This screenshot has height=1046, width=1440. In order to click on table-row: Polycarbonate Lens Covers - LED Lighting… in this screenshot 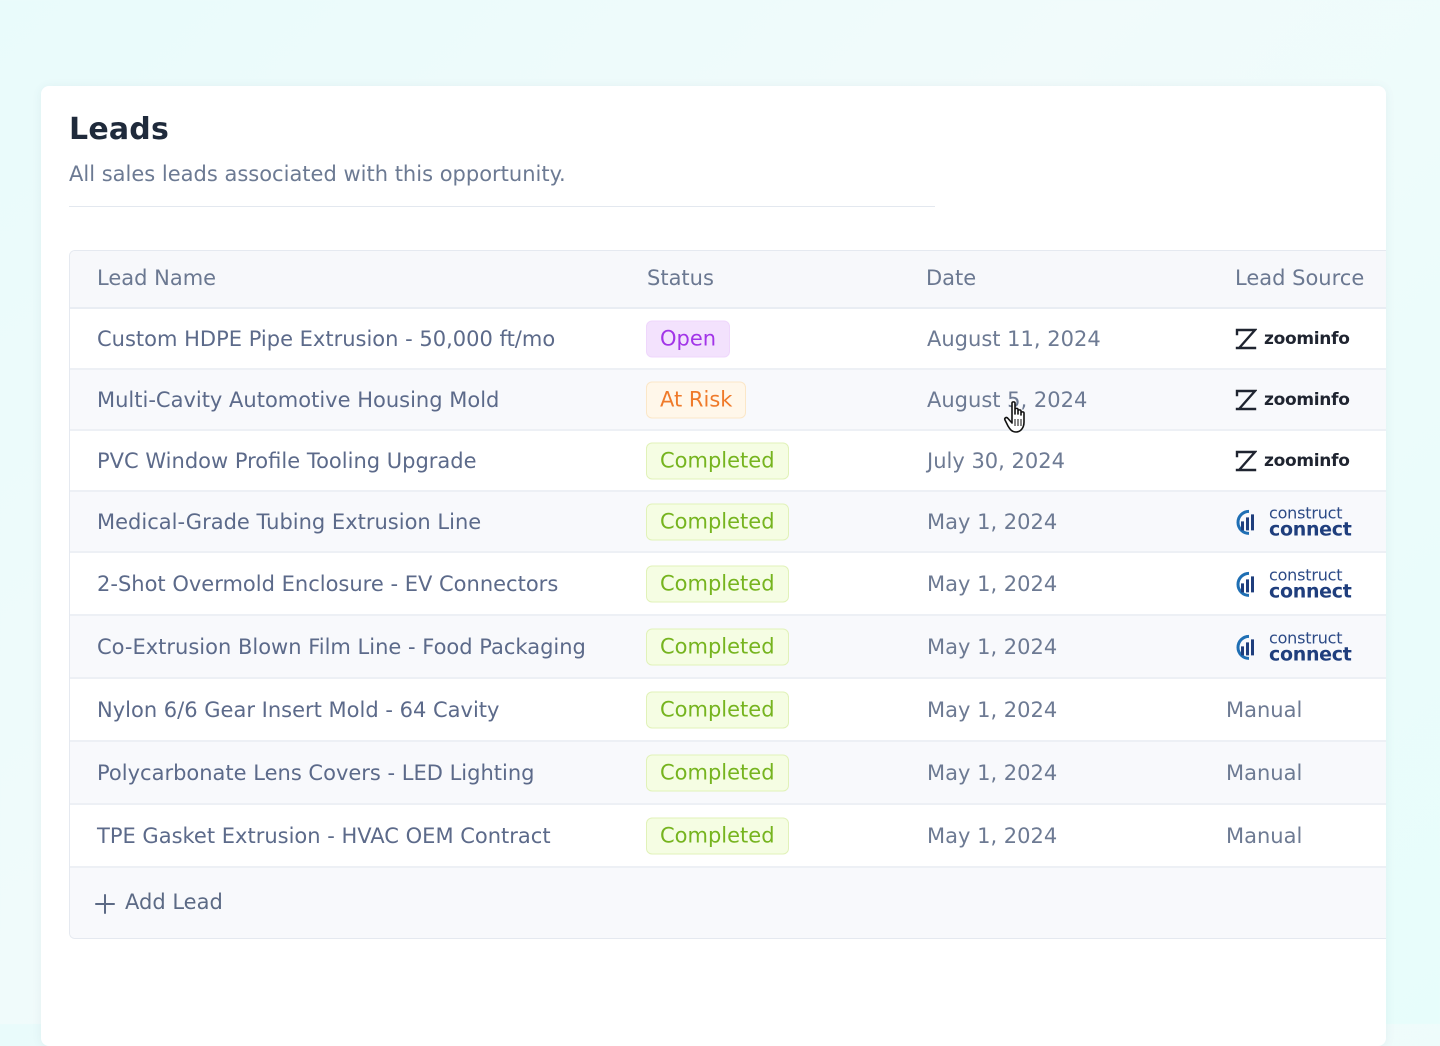, I will do `click(728, 773)`.